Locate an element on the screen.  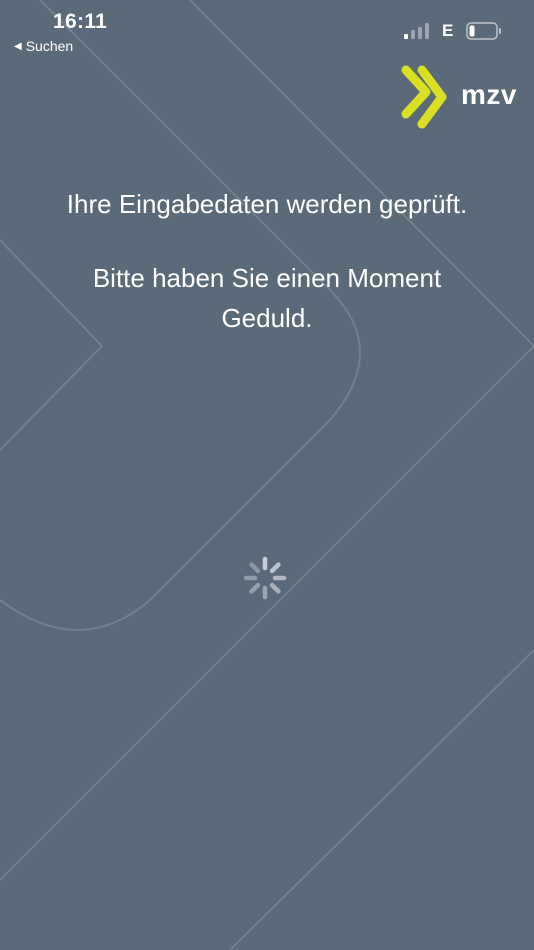
clock: 16:11 is located at coordinates (80, 21).